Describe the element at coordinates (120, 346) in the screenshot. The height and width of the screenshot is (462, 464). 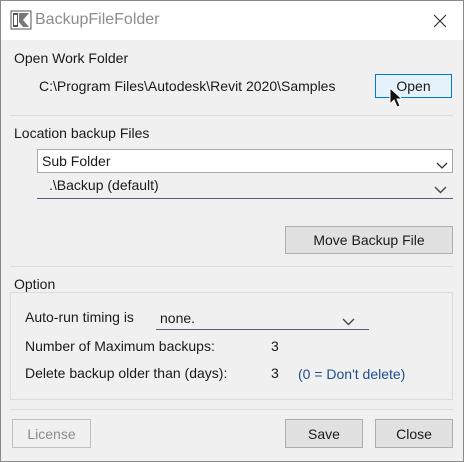
I see `max-backups-label: Number of Maximum backups:` at that location.